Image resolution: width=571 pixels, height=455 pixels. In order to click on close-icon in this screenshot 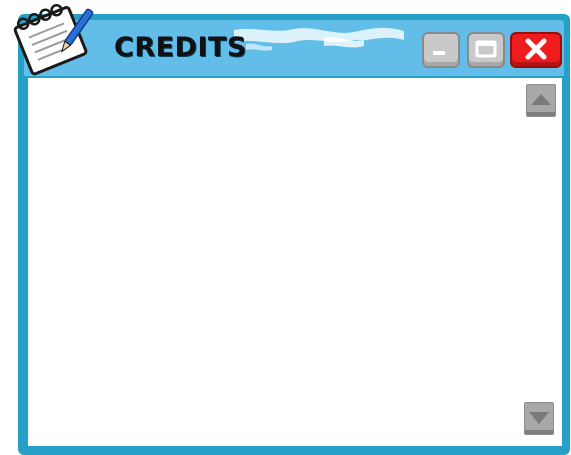, I will do `click(536, 49)`.